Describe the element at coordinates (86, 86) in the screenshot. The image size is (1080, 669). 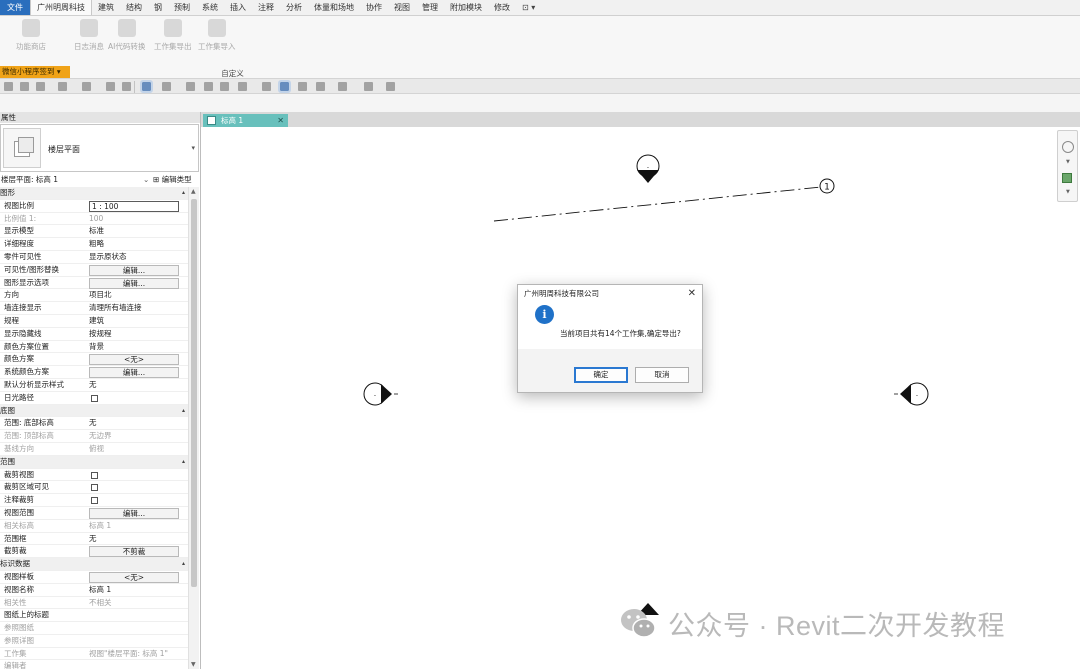
I see `redo-icon` at that location.